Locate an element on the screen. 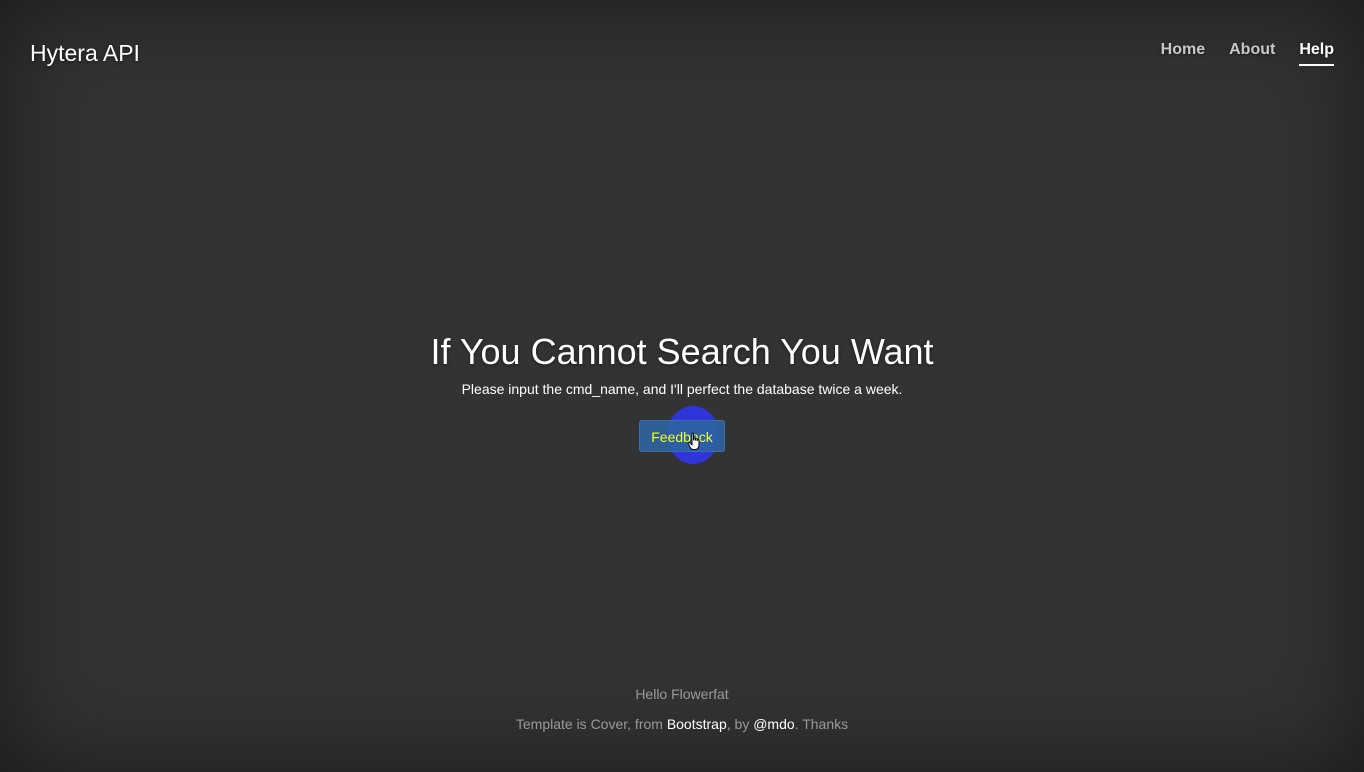 Image resolution: width=1364 pixels, height=772 pixels. nav-about-link: About is located at coordinates (1252, 53).